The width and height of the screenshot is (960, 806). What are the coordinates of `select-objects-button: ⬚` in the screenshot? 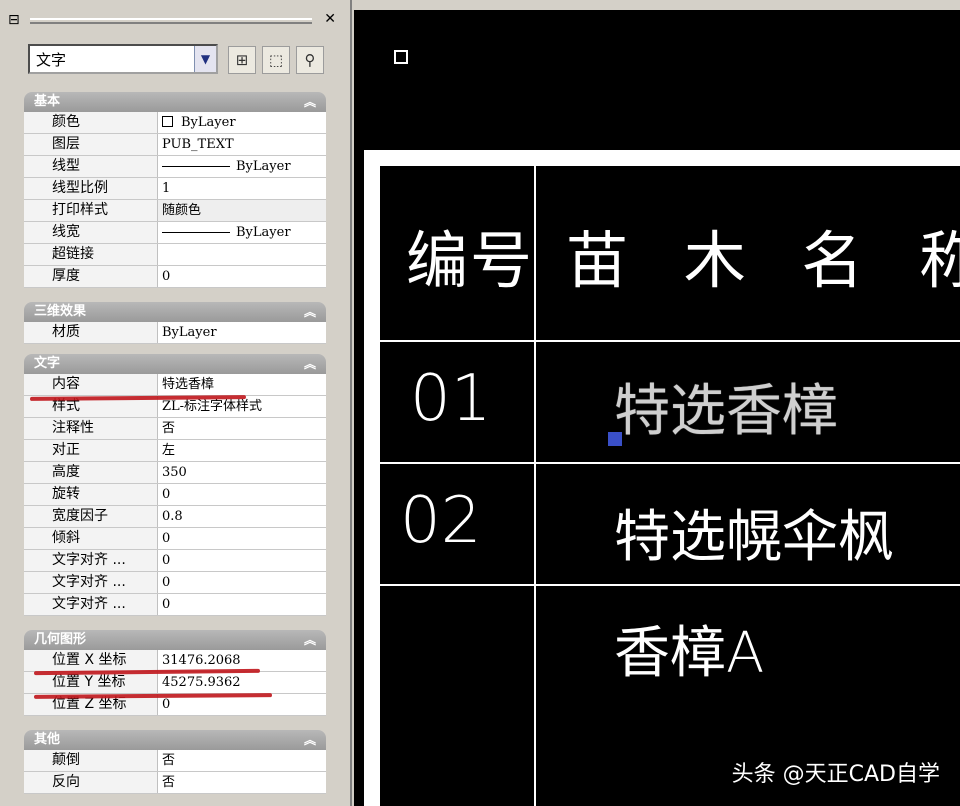 It's located at (276, 60).